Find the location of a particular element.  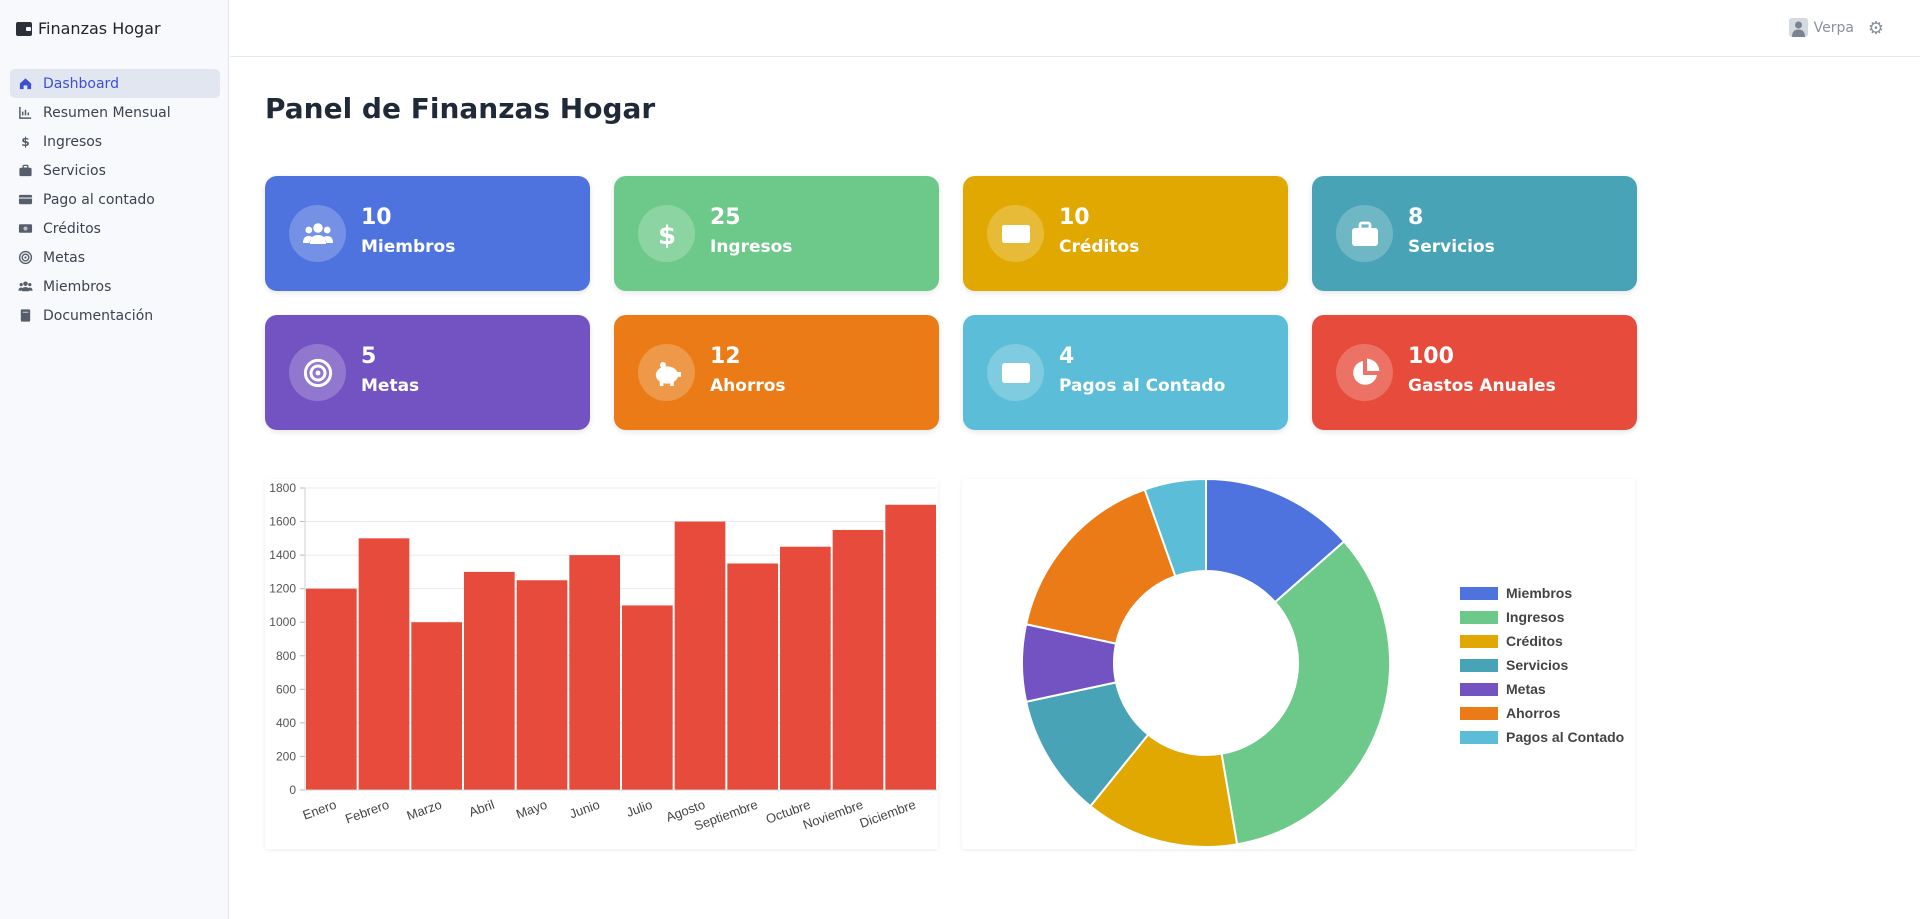

legend-item: Metas is located at coordinates (1542, 689).